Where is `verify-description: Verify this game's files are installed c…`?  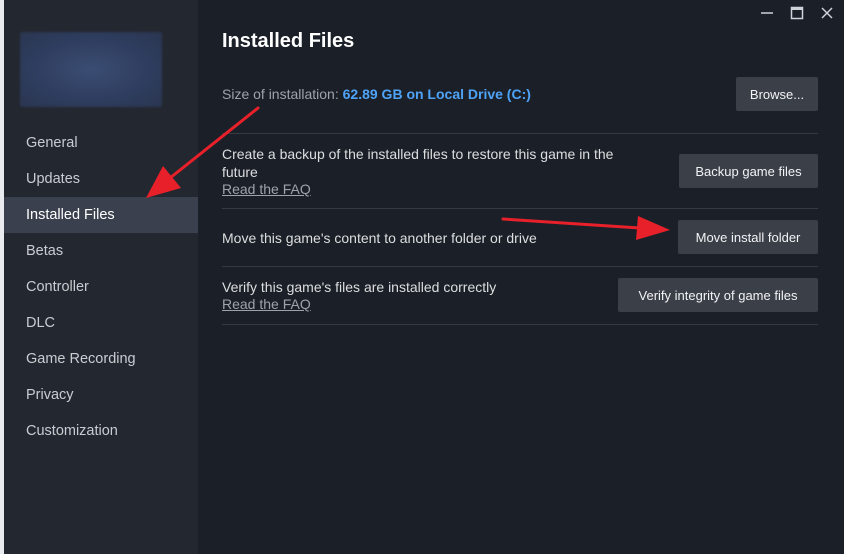
verify-description: Verify this game's files are installed c… is located at coordinates (359, 287).